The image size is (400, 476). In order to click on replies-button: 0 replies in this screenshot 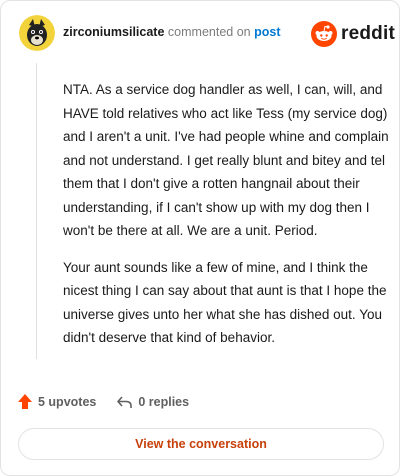, I will do `click(152, 402)`.